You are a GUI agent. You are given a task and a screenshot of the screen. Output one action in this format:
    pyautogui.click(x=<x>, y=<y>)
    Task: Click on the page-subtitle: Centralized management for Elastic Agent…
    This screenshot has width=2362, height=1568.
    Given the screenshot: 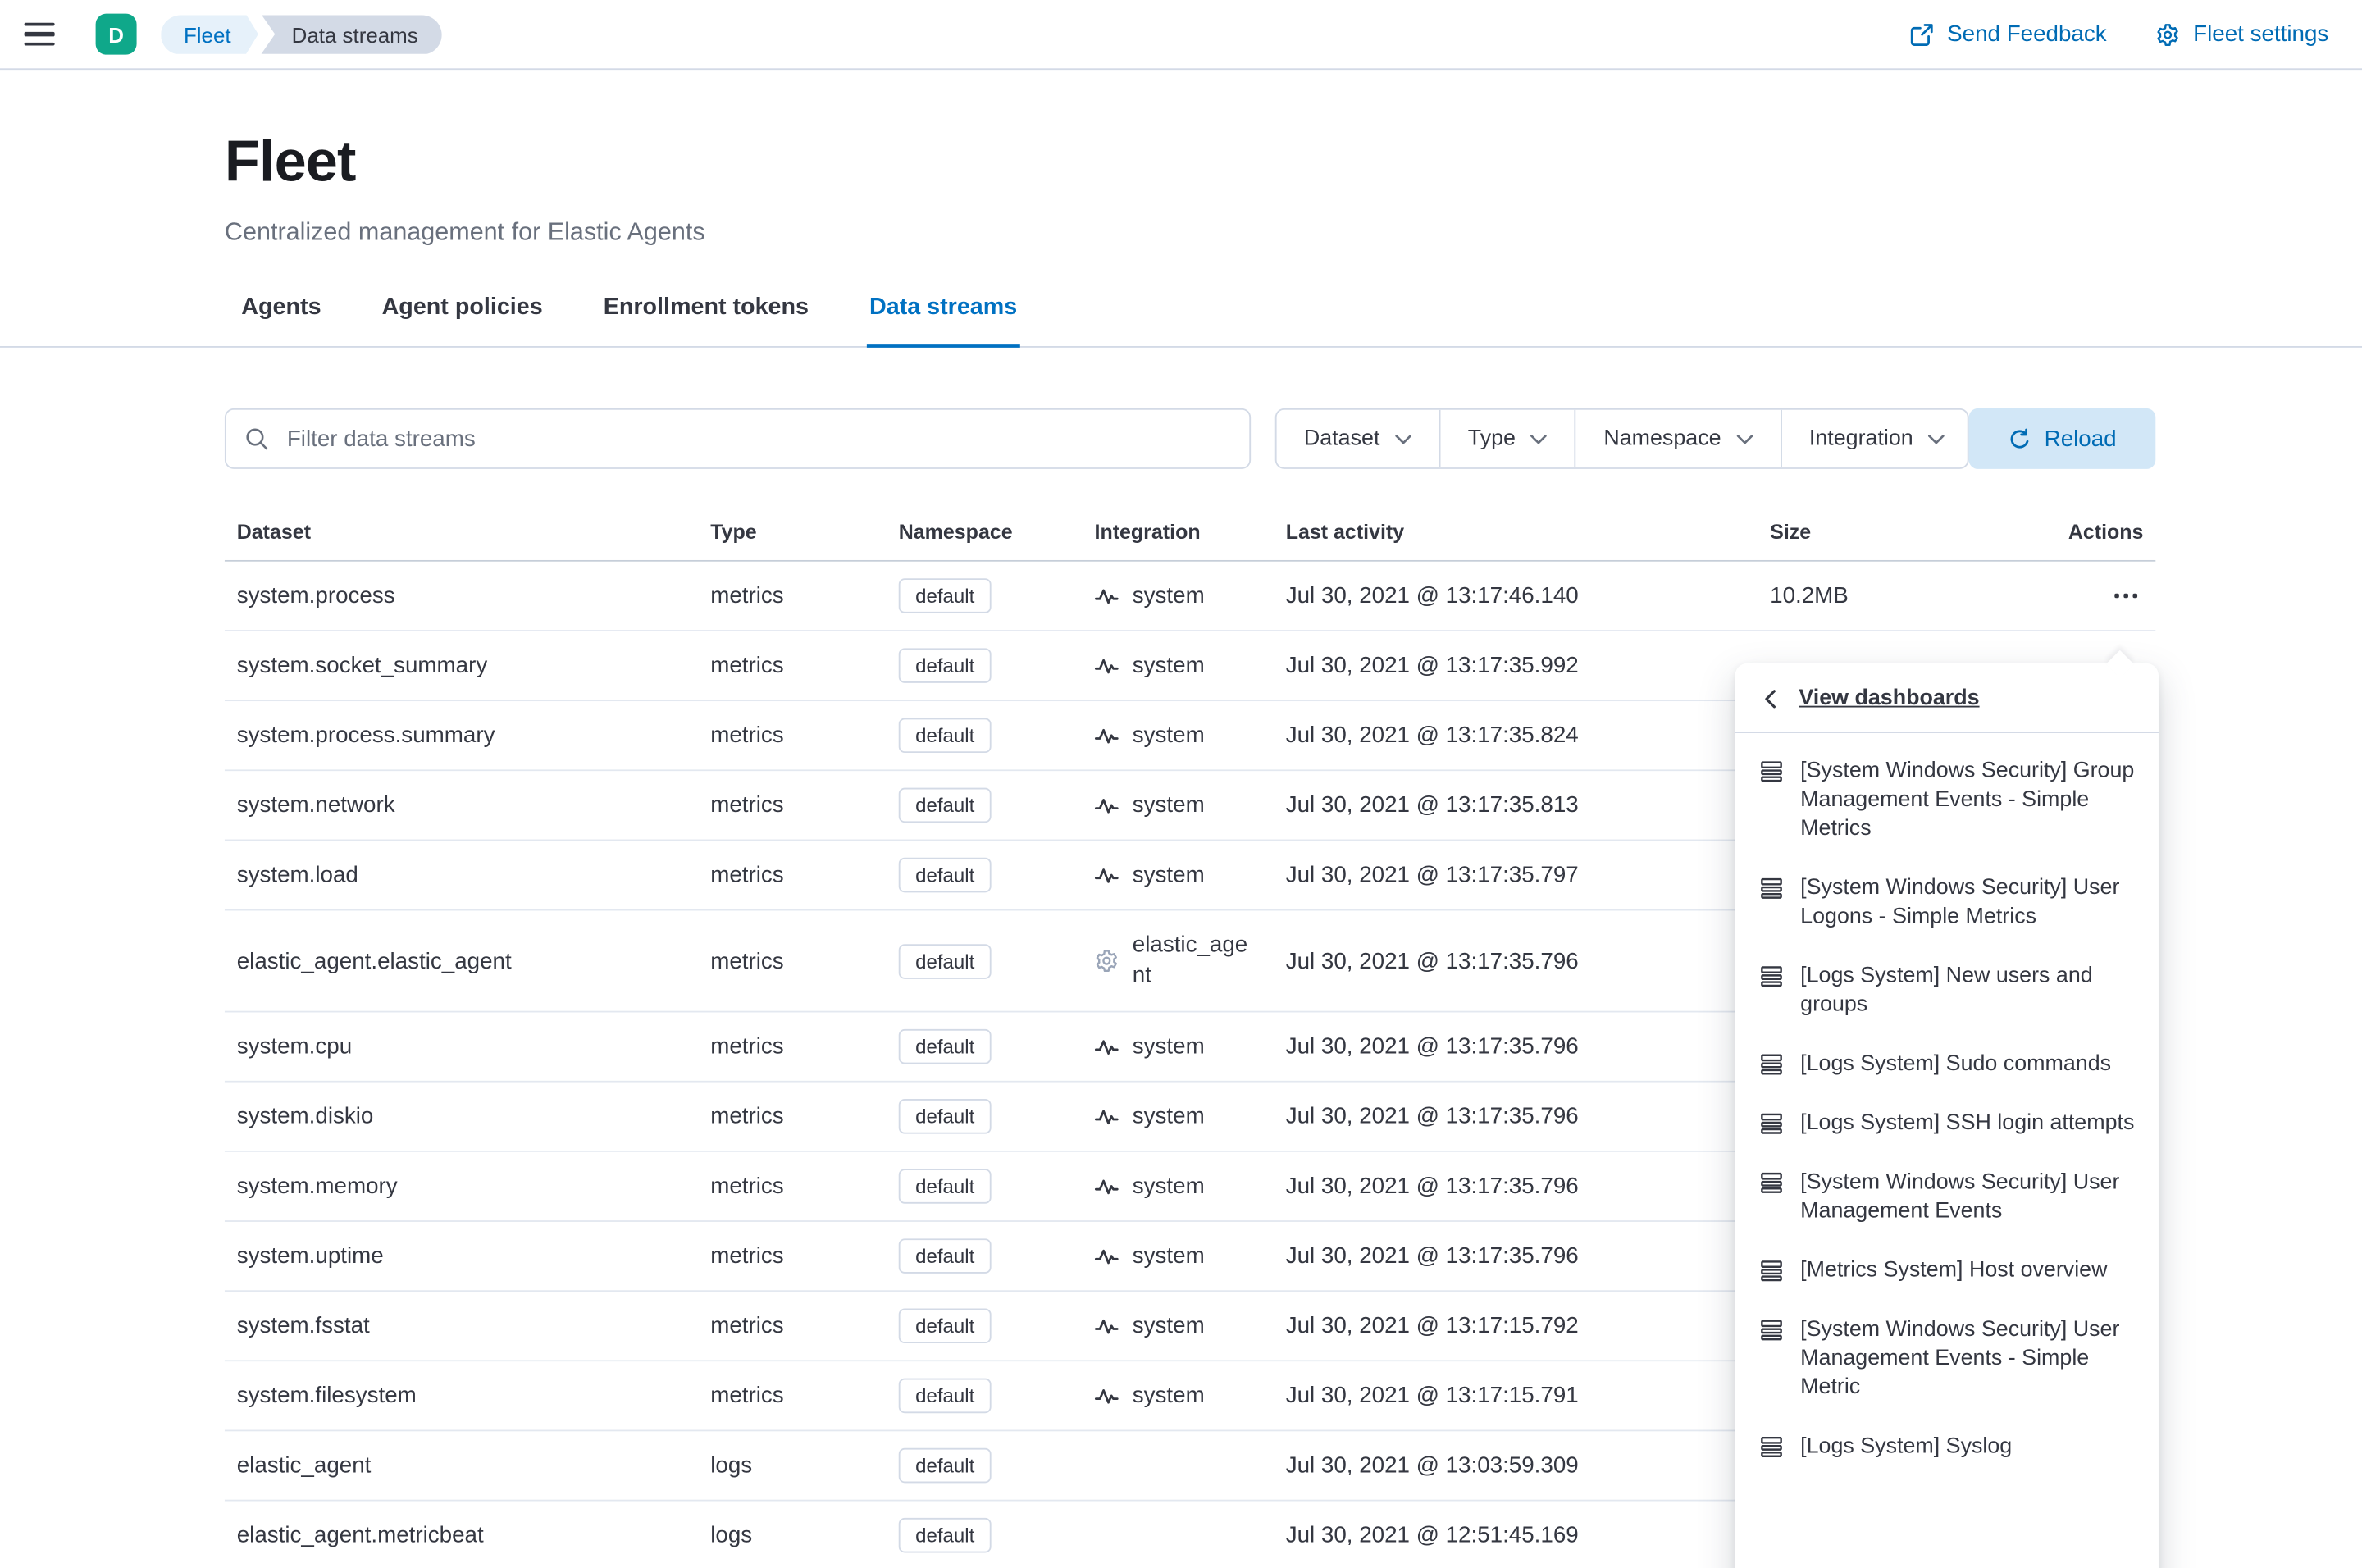 What is the action you would take?
    pyautogui.click(x=464, y=232)
    